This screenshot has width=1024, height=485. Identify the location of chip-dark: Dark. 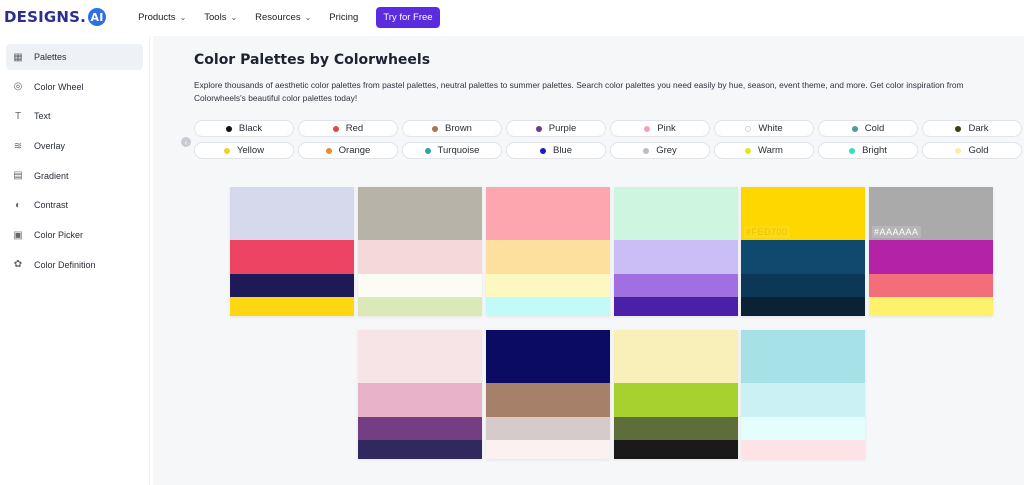
(972, 128).